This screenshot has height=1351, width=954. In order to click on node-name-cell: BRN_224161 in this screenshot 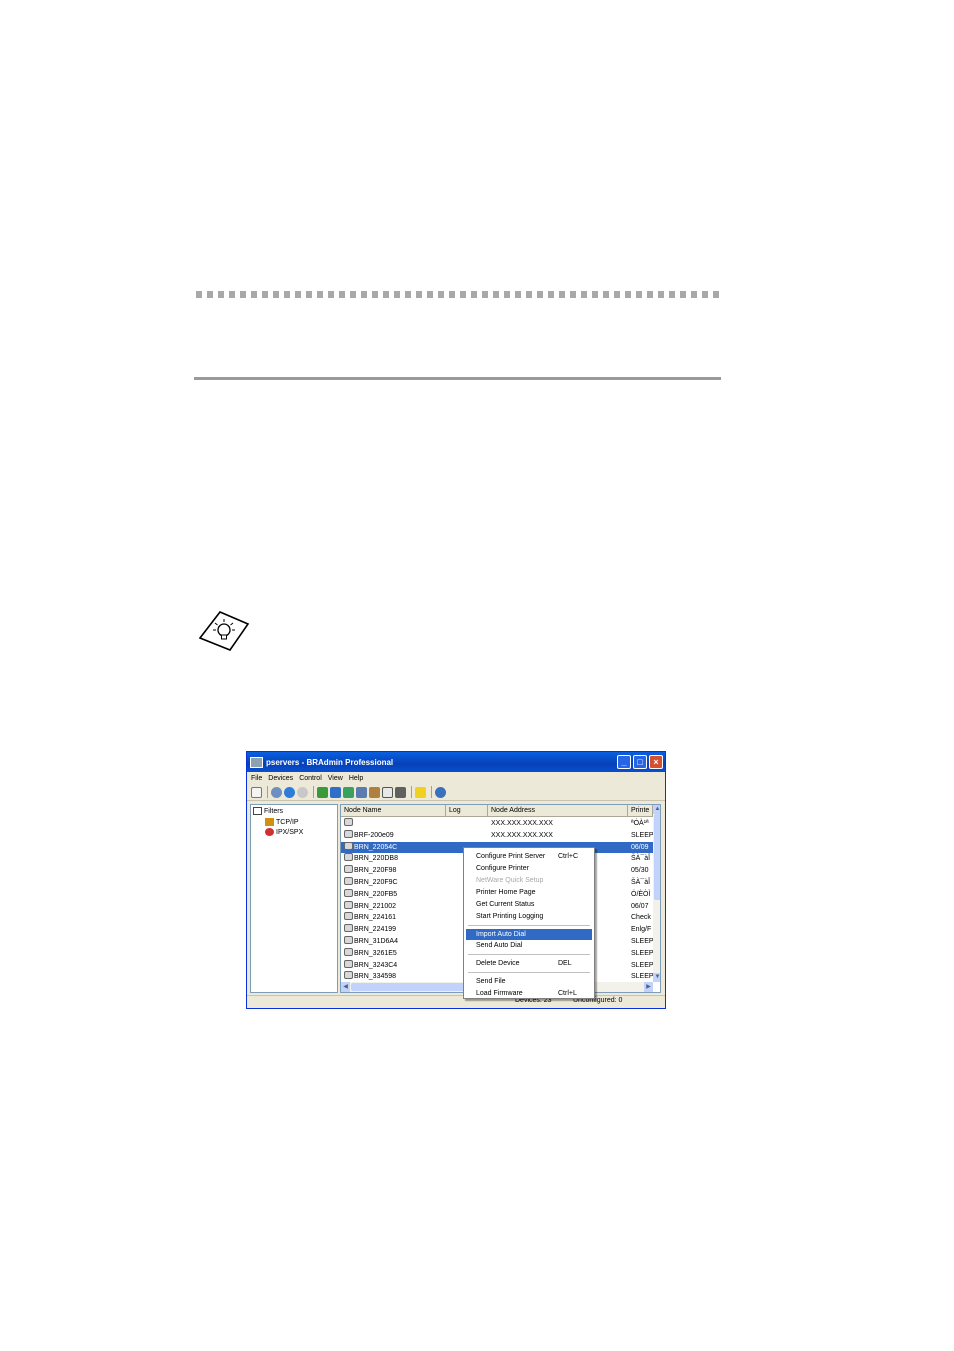, I will do `click(394, 917)`.